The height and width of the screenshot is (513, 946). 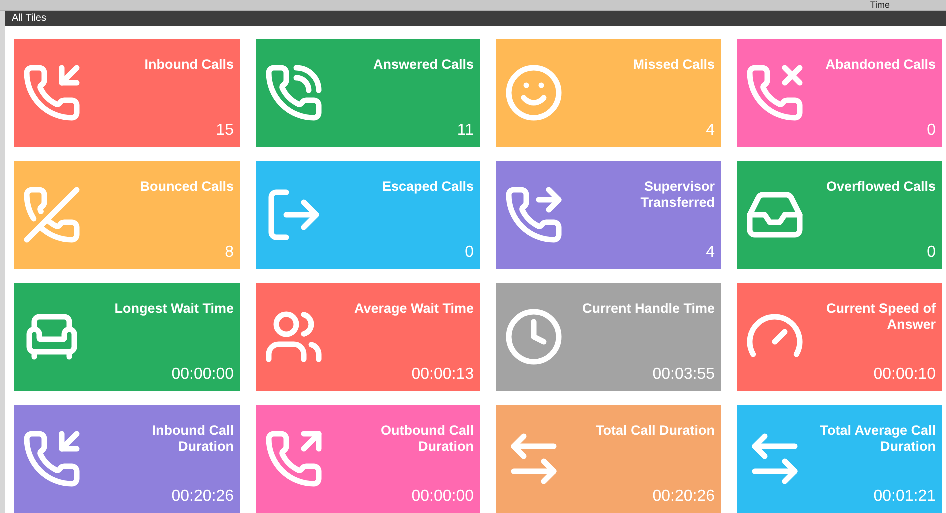 What do you see at coordinates (229, 253) in the screenshot?
I see `tile-value: 8` at bounding box center [229, 253].